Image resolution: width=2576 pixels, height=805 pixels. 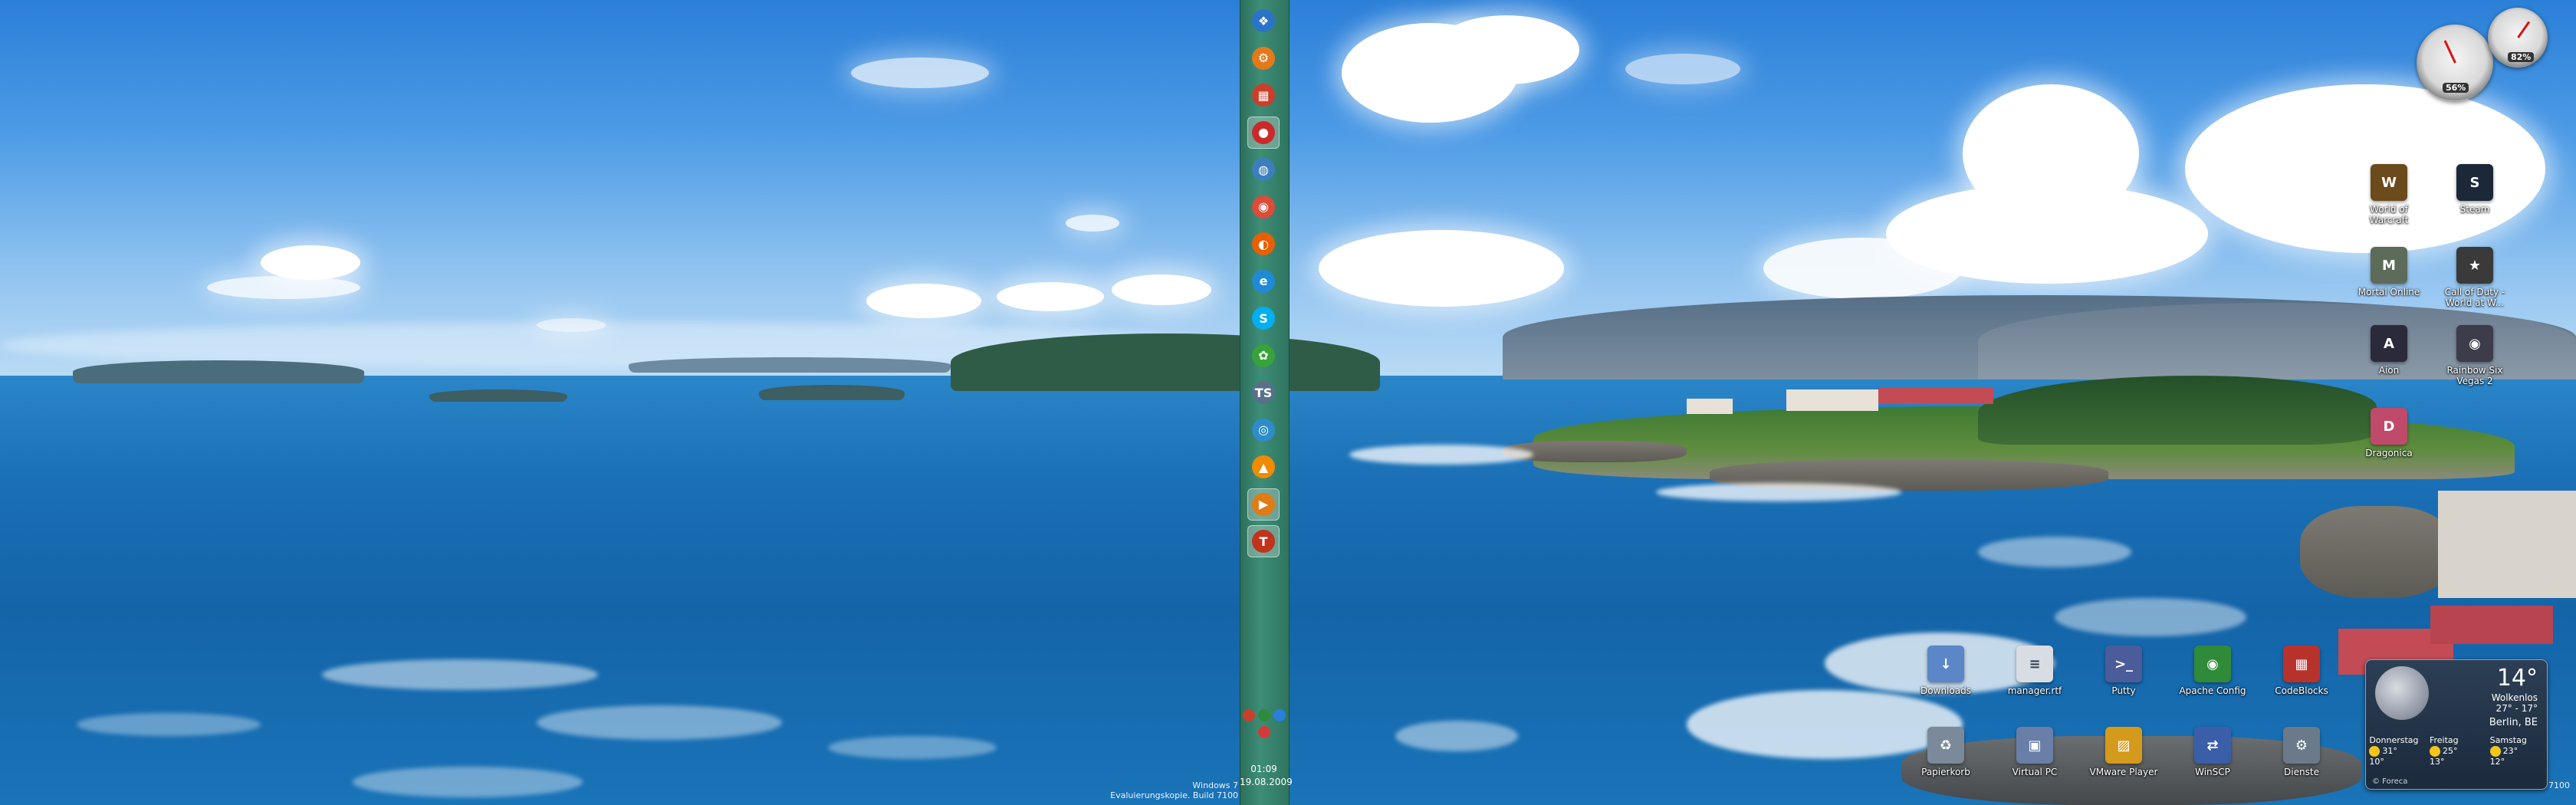 I want to click on desktop-icon-manager-rtf: ≡ manager.rtf, so click(x=2035, y=671).